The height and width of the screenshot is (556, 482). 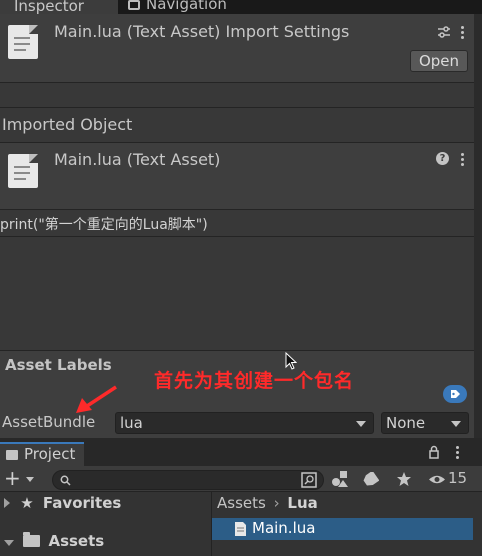 What do you see at coordinates (434, 452) in the screenshot?
I see `lock-icon` at bounding box center [434, 452].